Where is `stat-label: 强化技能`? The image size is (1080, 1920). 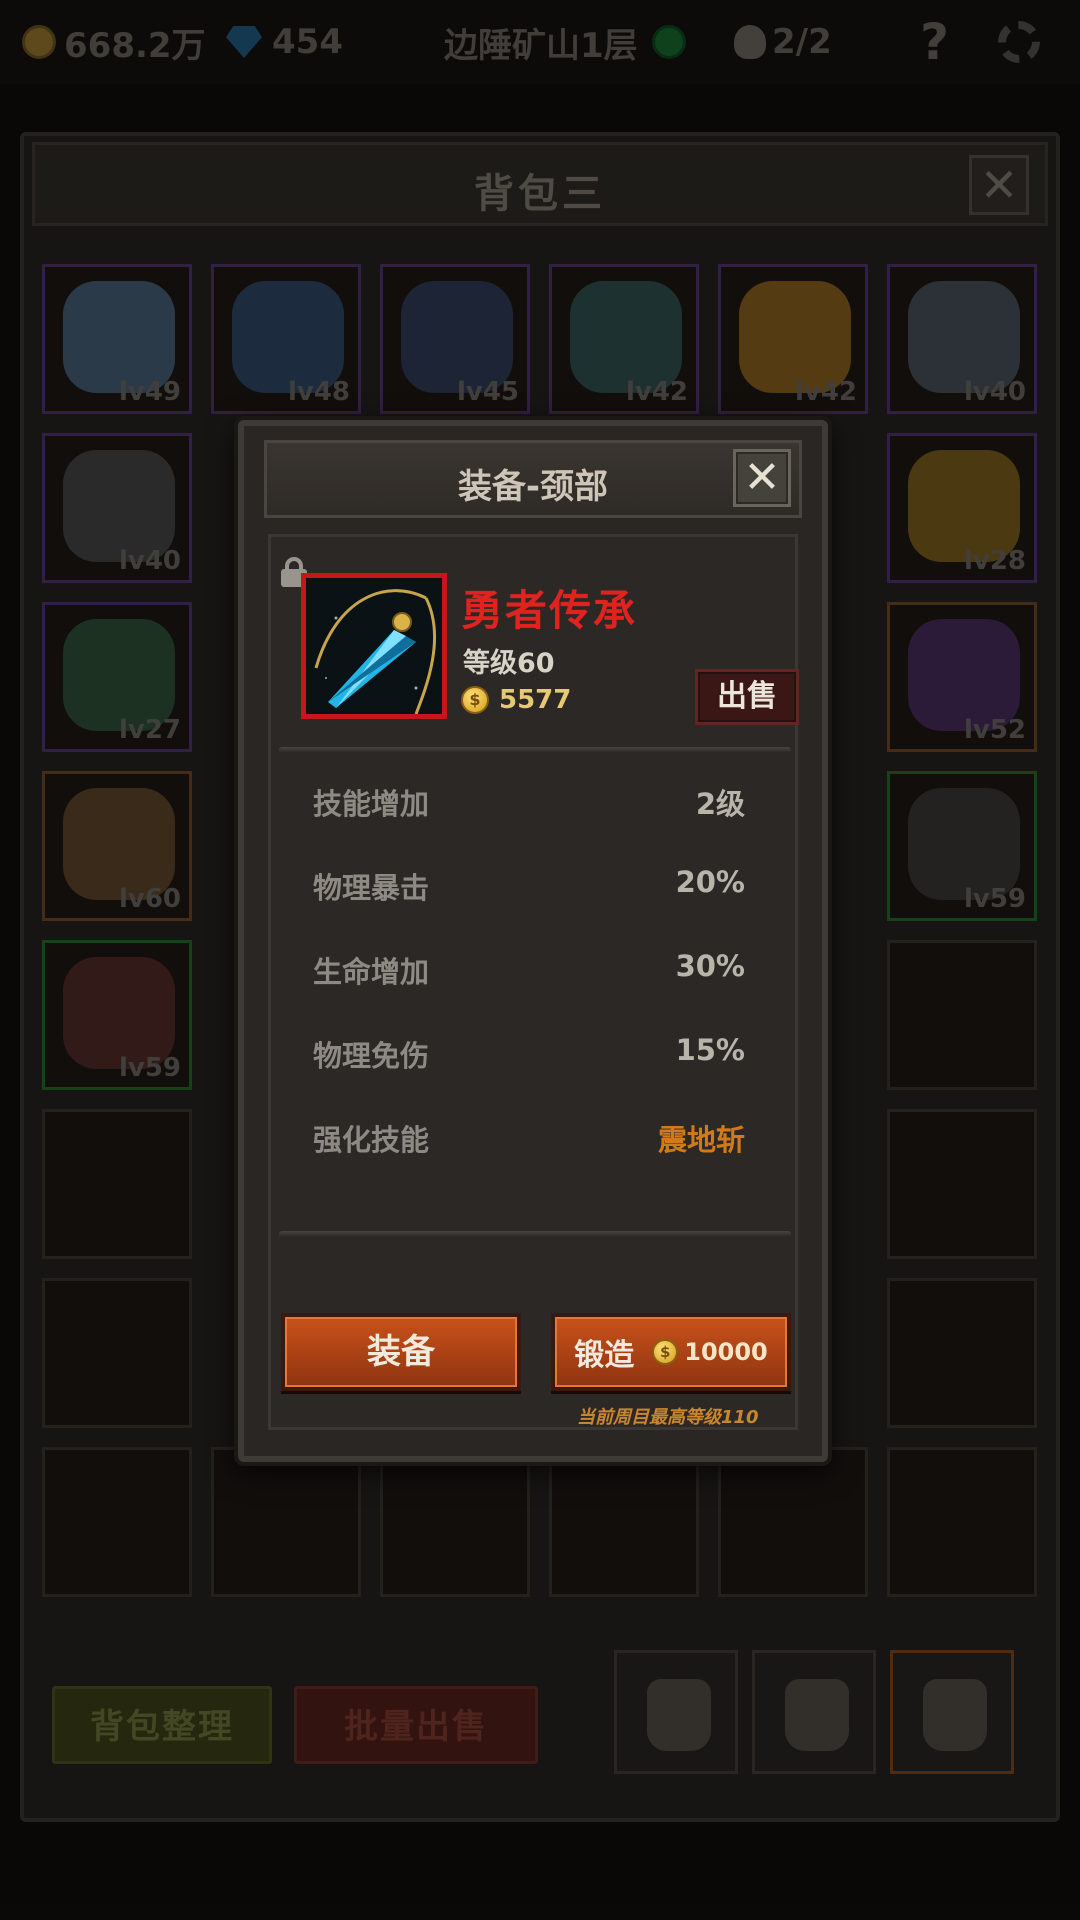 stat-label: 强化技能 is located at coordinates (371, 1140).